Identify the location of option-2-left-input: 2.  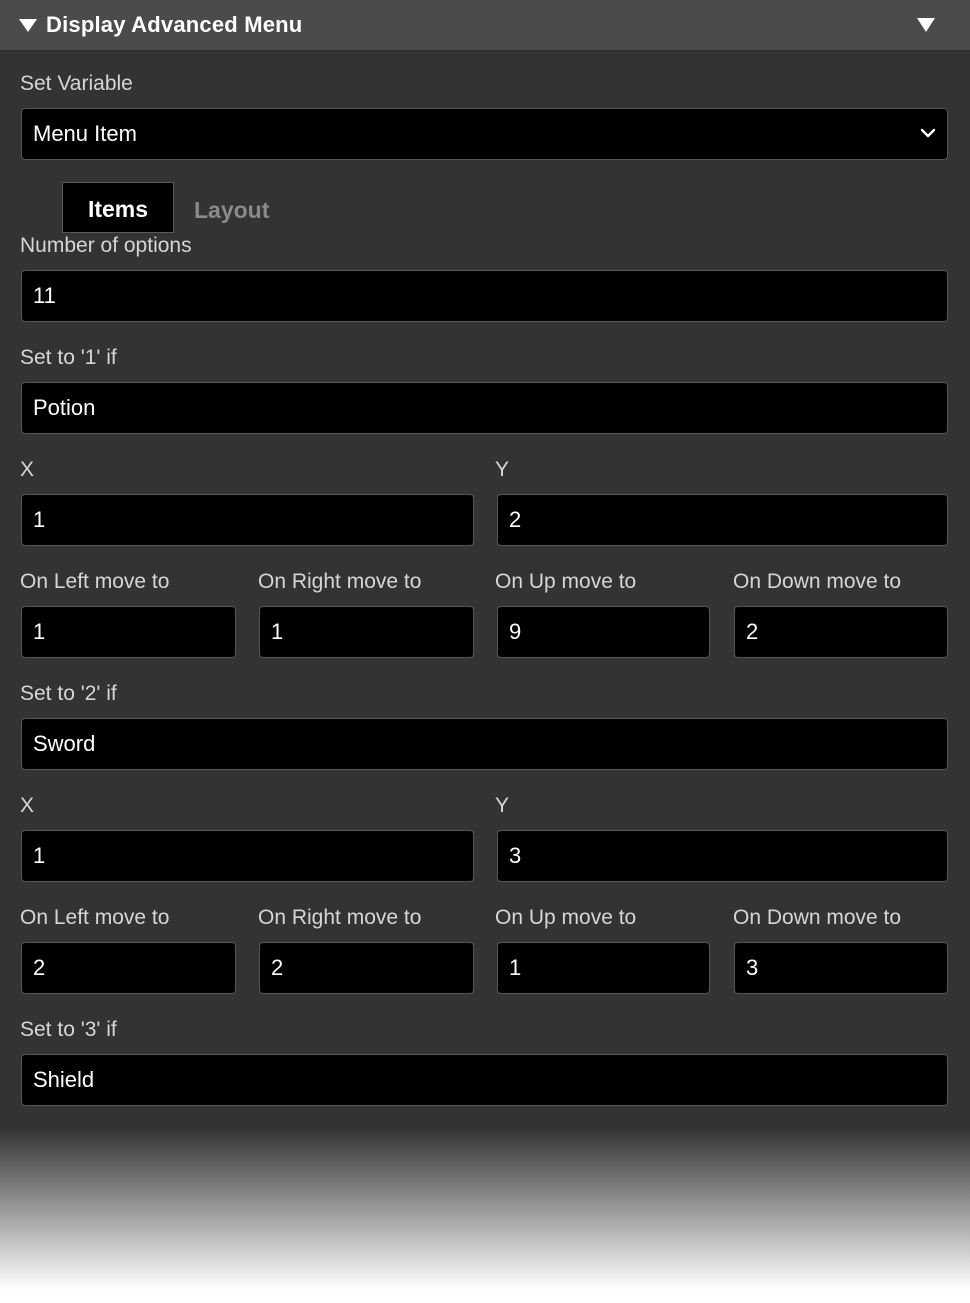
(128, 968).